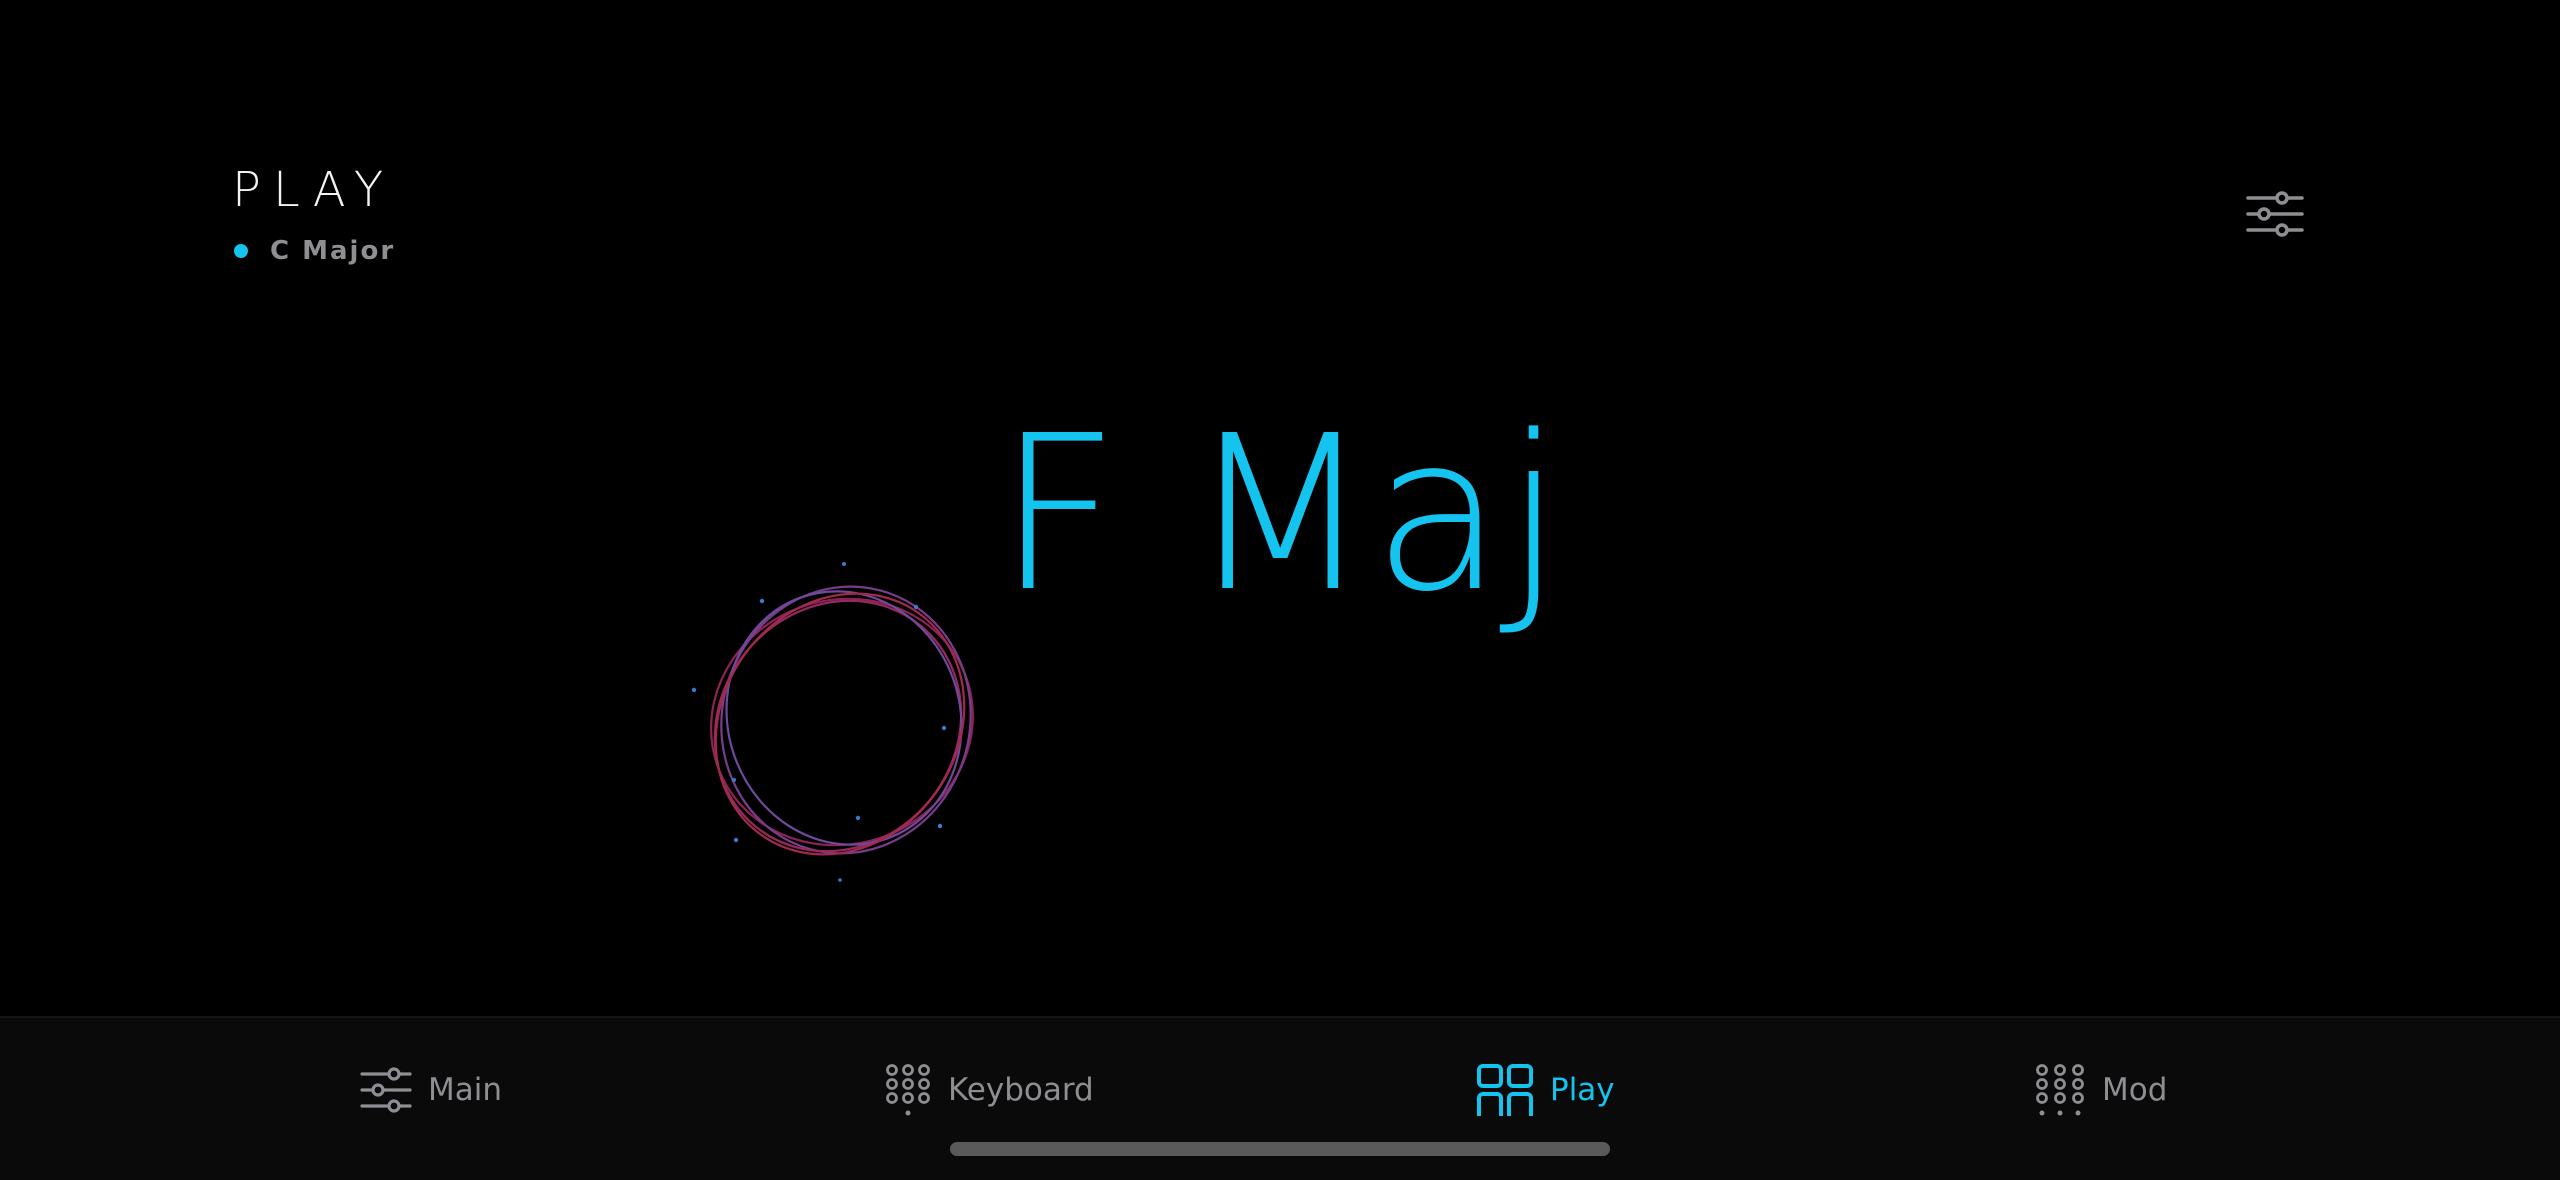  I want to click on settings-button, so click(2275, 216).